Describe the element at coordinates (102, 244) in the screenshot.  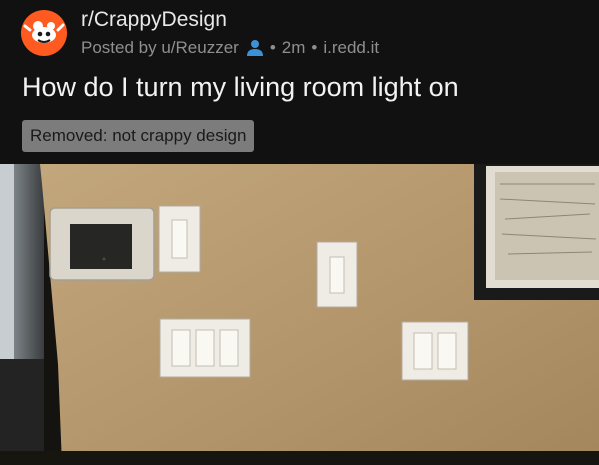
I see `thermostat` at that location.